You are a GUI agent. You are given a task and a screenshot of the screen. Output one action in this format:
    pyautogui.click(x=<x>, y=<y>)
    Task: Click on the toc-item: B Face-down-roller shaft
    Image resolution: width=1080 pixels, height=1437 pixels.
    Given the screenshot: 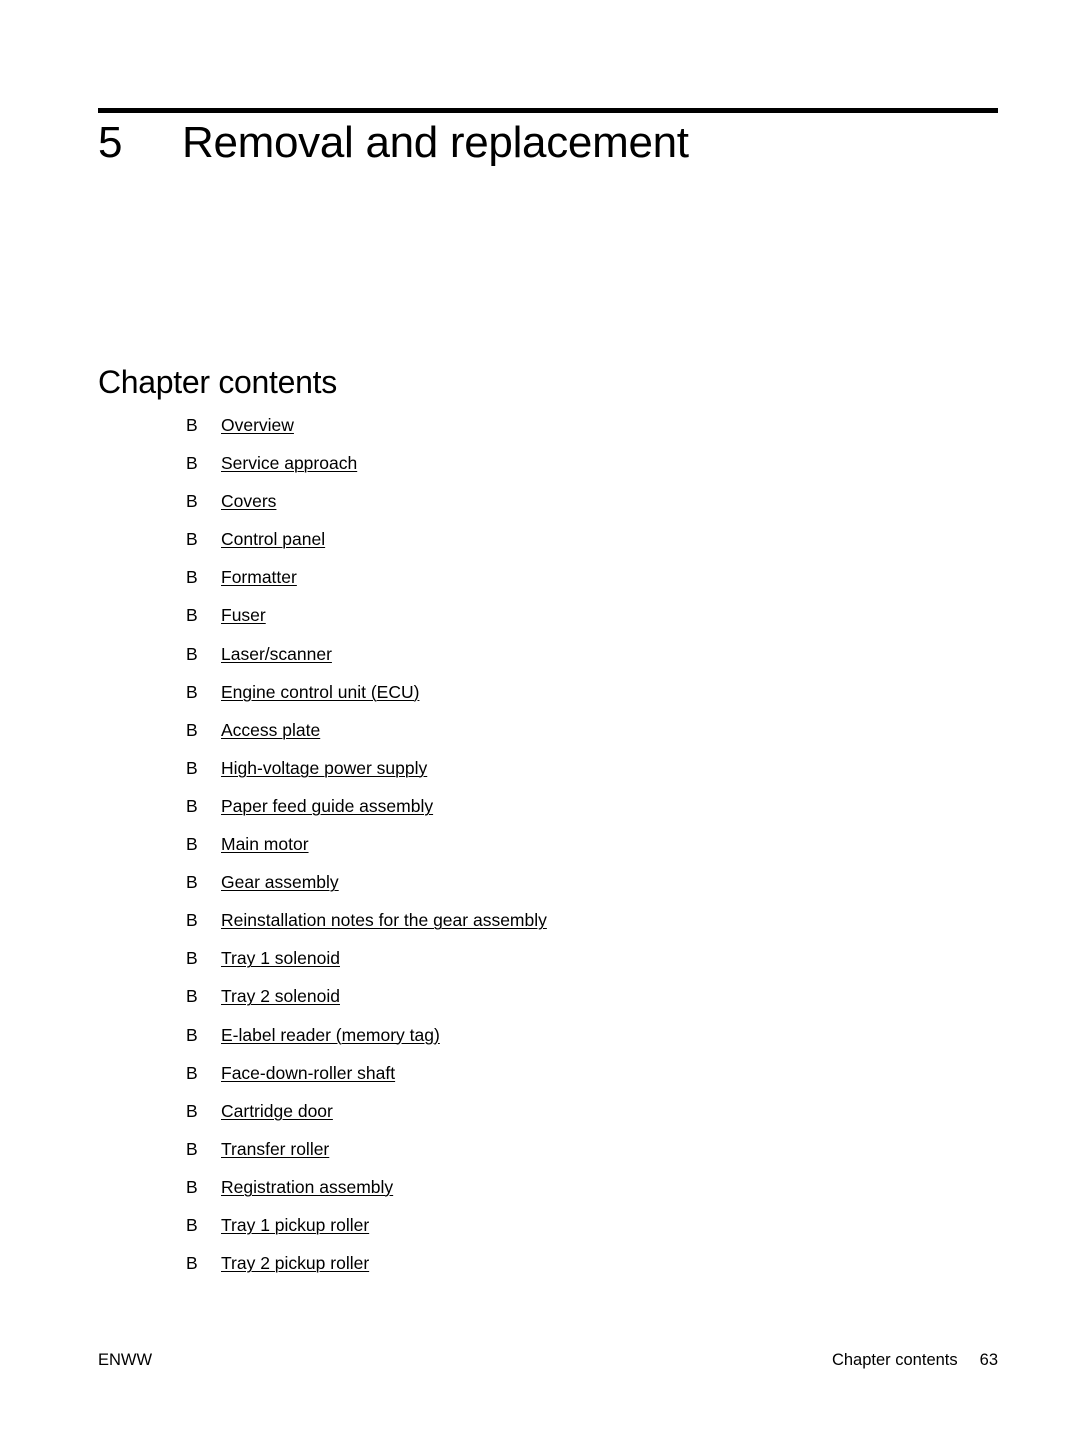 What is the action you would take?
    pyautogui.click(x=366, y=1080)
    